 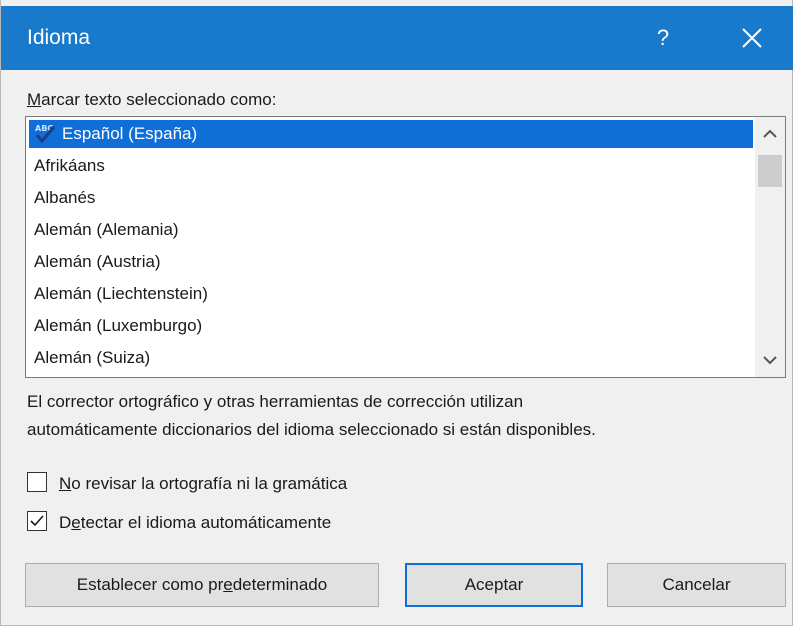 I want to click on detect-language-checkbox, so click(x=37, y=521).